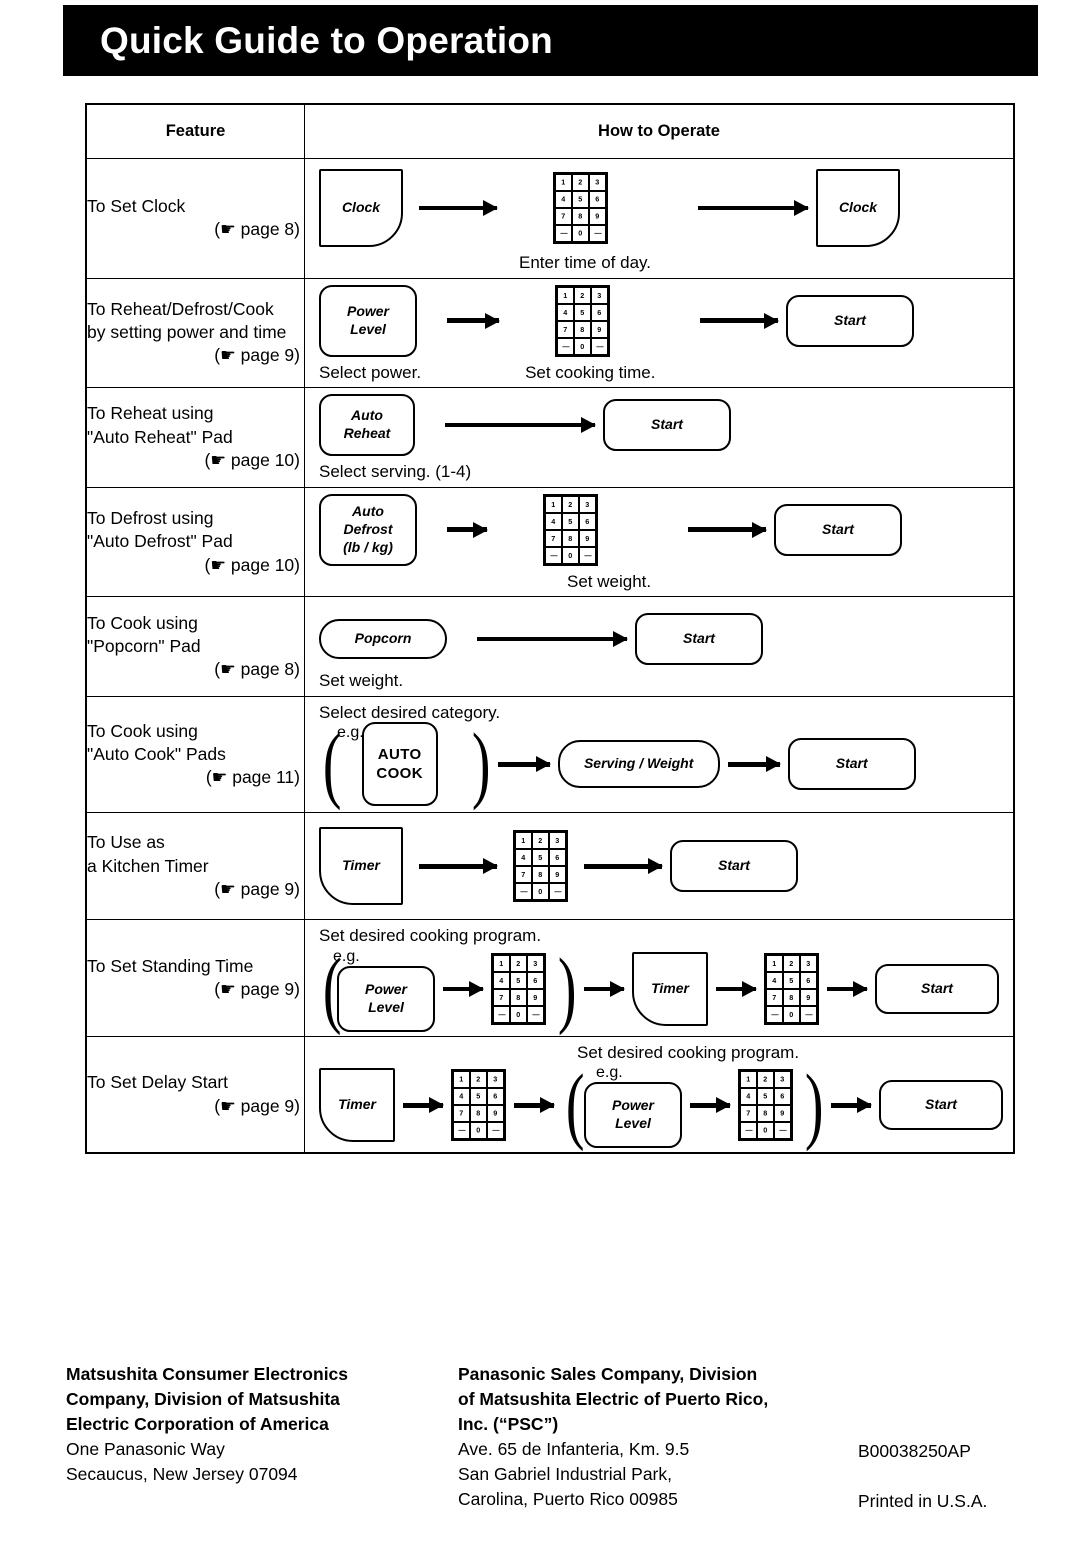  I want to click on pad-clock: Clock, so click(361, 208).